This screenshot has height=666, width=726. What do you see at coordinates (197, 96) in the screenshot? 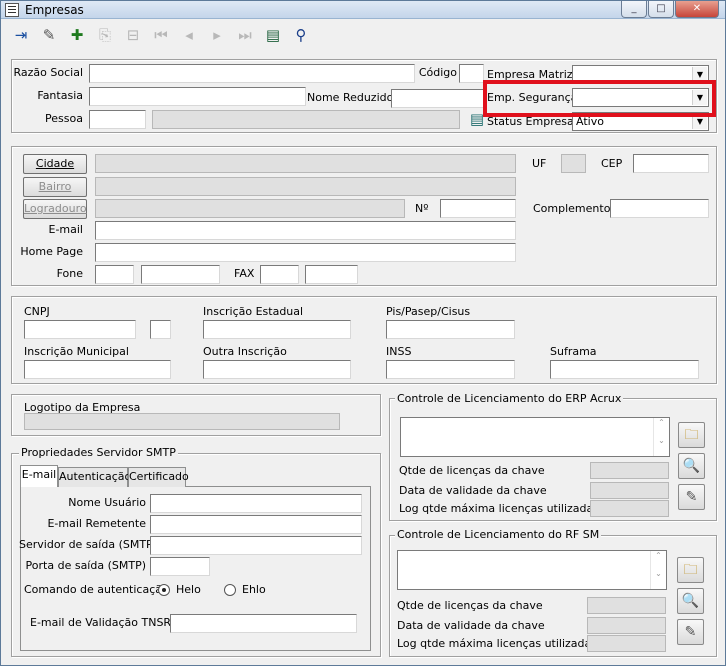
I see `fantasia-input` at bounding box center [197, 96].